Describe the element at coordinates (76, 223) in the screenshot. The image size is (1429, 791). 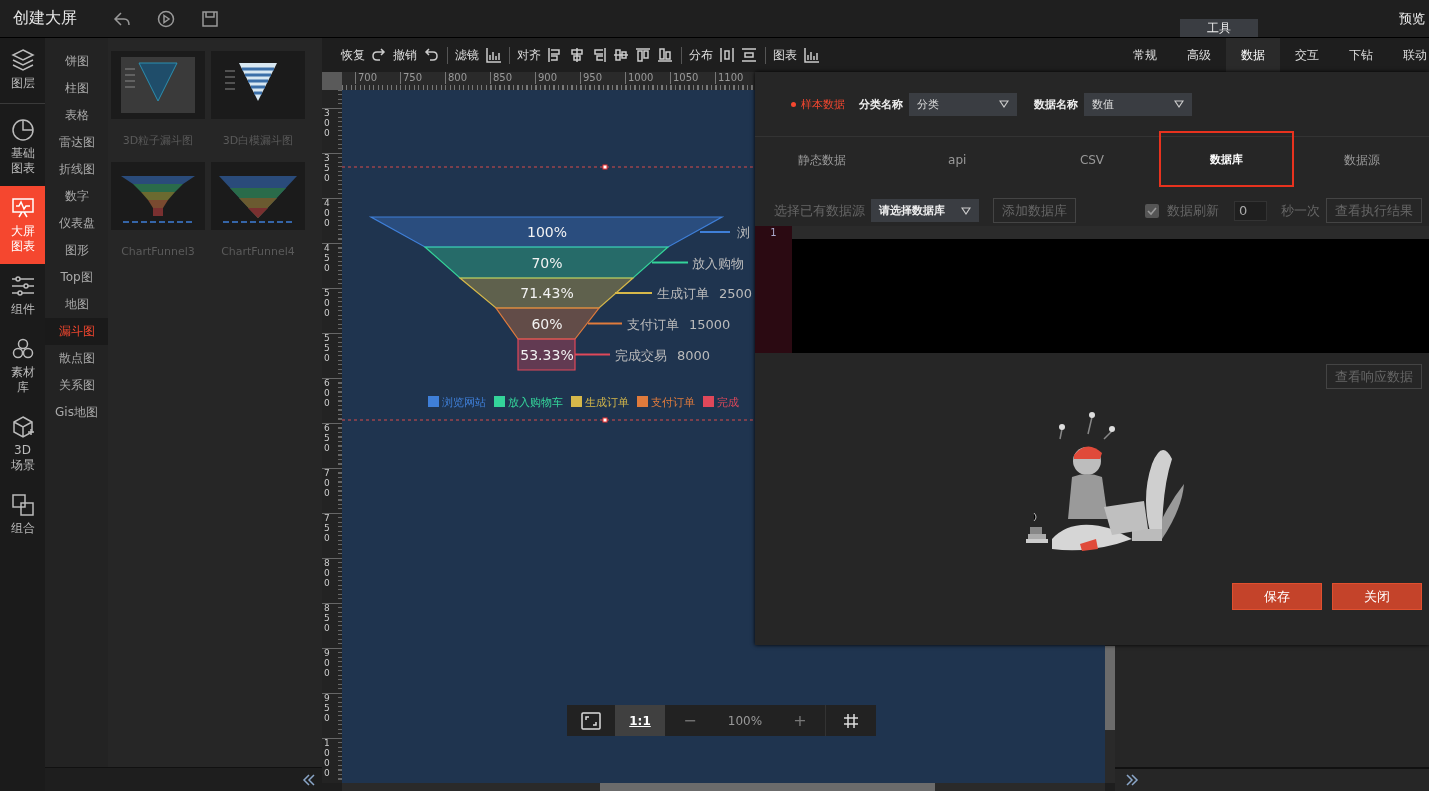
I see `chart-category-item: 仪表盘` at that location.